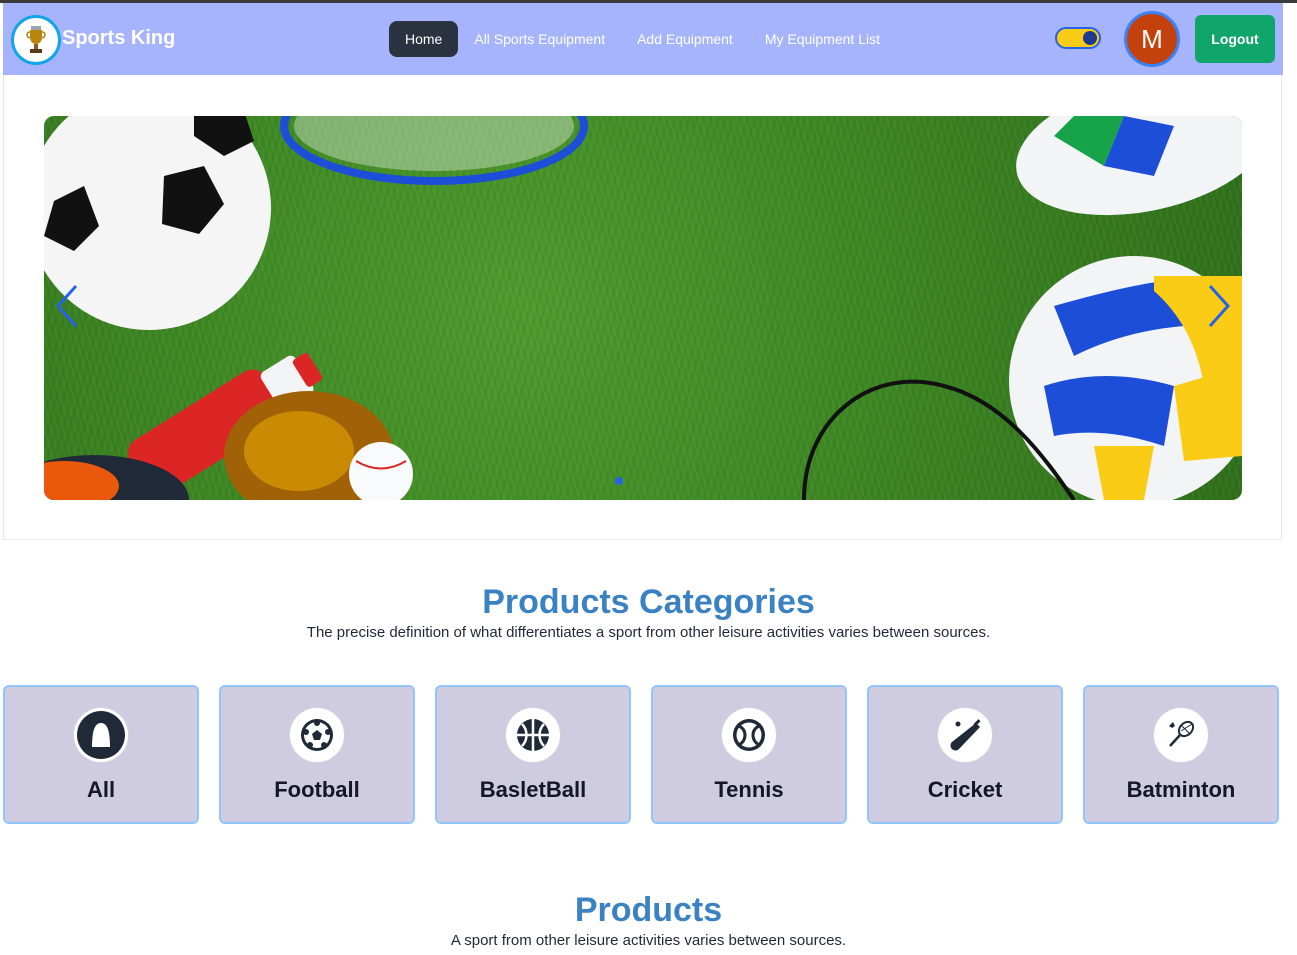  I want to click on category-card-all: All, so click(101, 754).